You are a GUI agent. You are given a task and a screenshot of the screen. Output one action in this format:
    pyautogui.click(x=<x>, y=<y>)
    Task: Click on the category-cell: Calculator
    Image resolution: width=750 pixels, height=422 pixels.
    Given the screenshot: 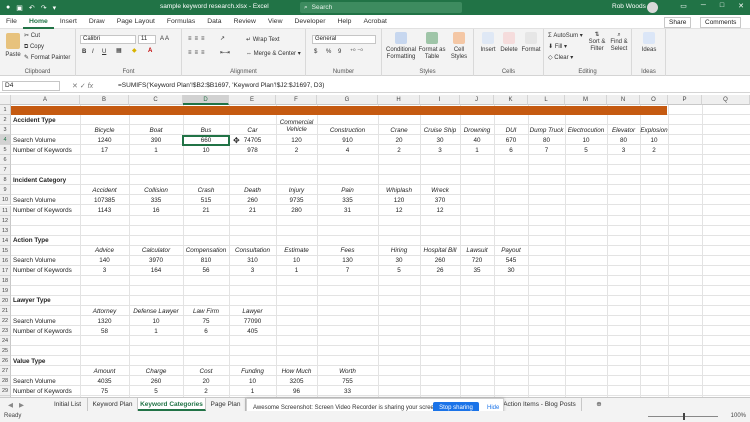 What is the action you would take?
    pyautogui.click(x=156, y=250)
    